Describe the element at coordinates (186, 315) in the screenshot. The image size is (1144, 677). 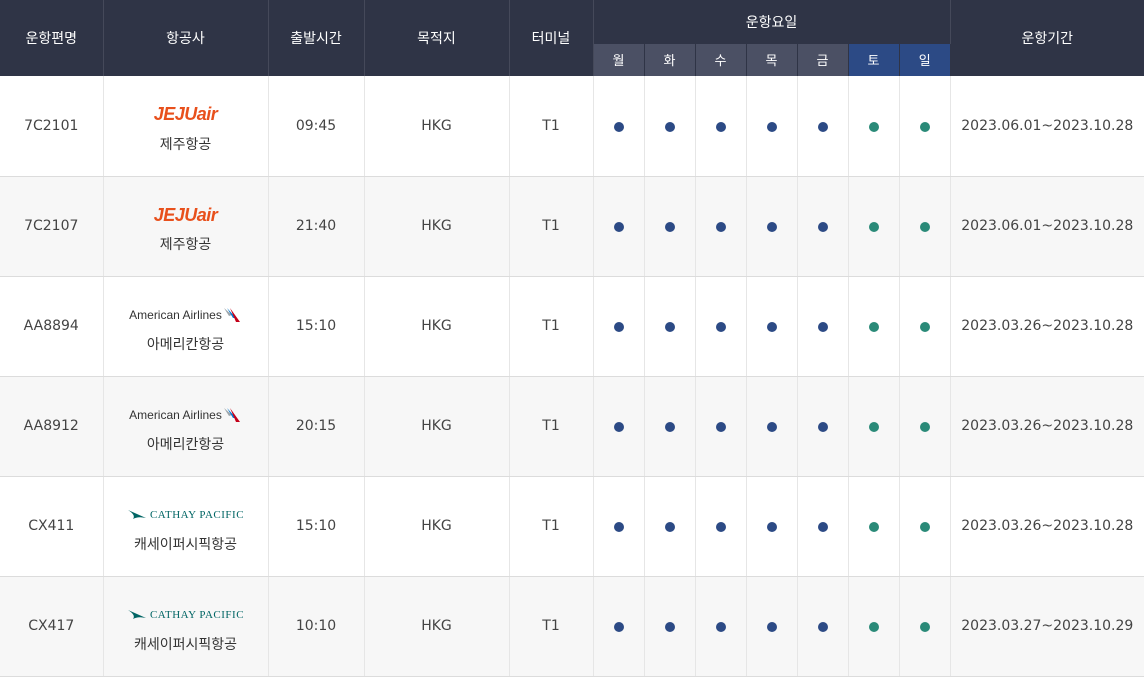
I see `airline-logo: American Airlines` at that location.